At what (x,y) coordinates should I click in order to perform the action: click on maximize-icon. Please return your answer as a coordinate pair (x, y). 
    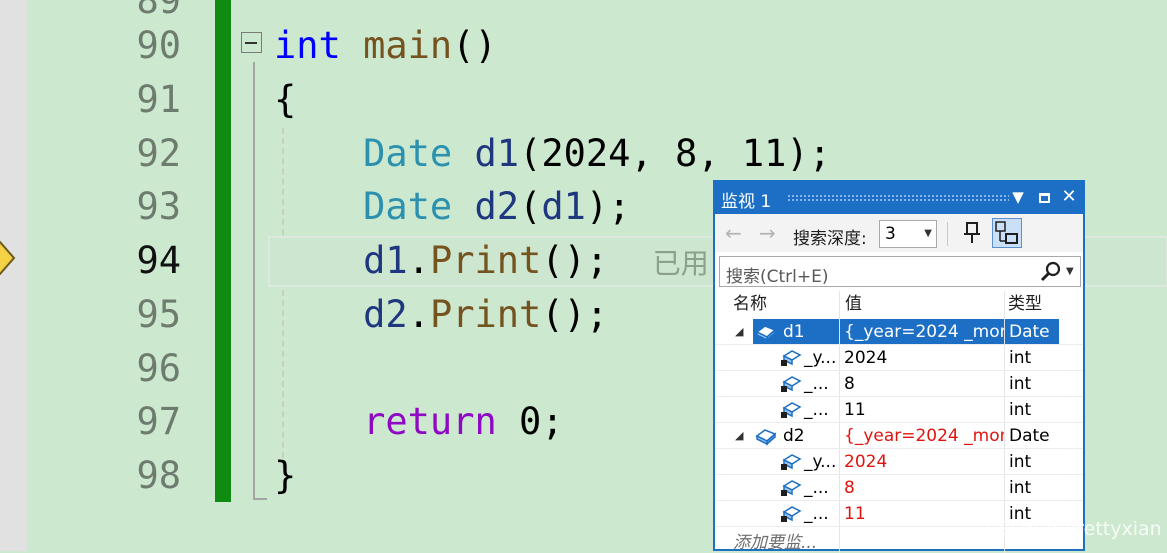
    Looking at the image, I should click on (1044, 197).